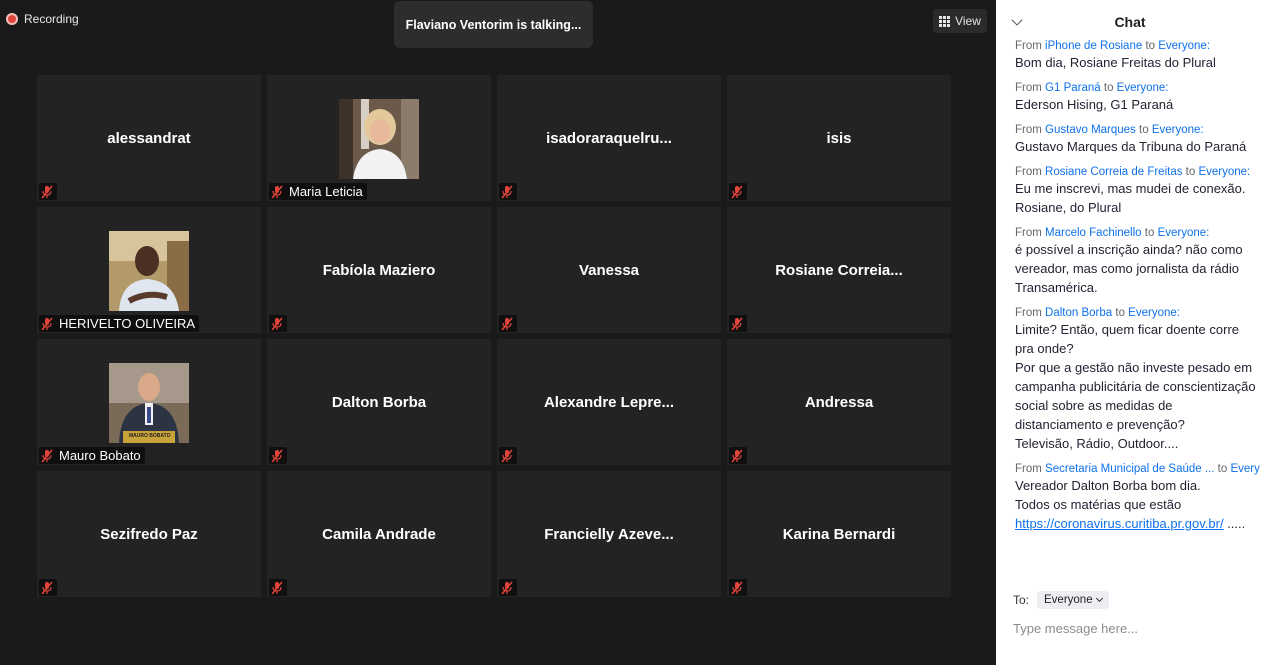 The width and height of the screenshot is (1264, 665). Describe the element at coordinates (1130, 188) in the screenshot. I see `message-text: Eu me inscrevi, mas mudei de conexão.` at that location.